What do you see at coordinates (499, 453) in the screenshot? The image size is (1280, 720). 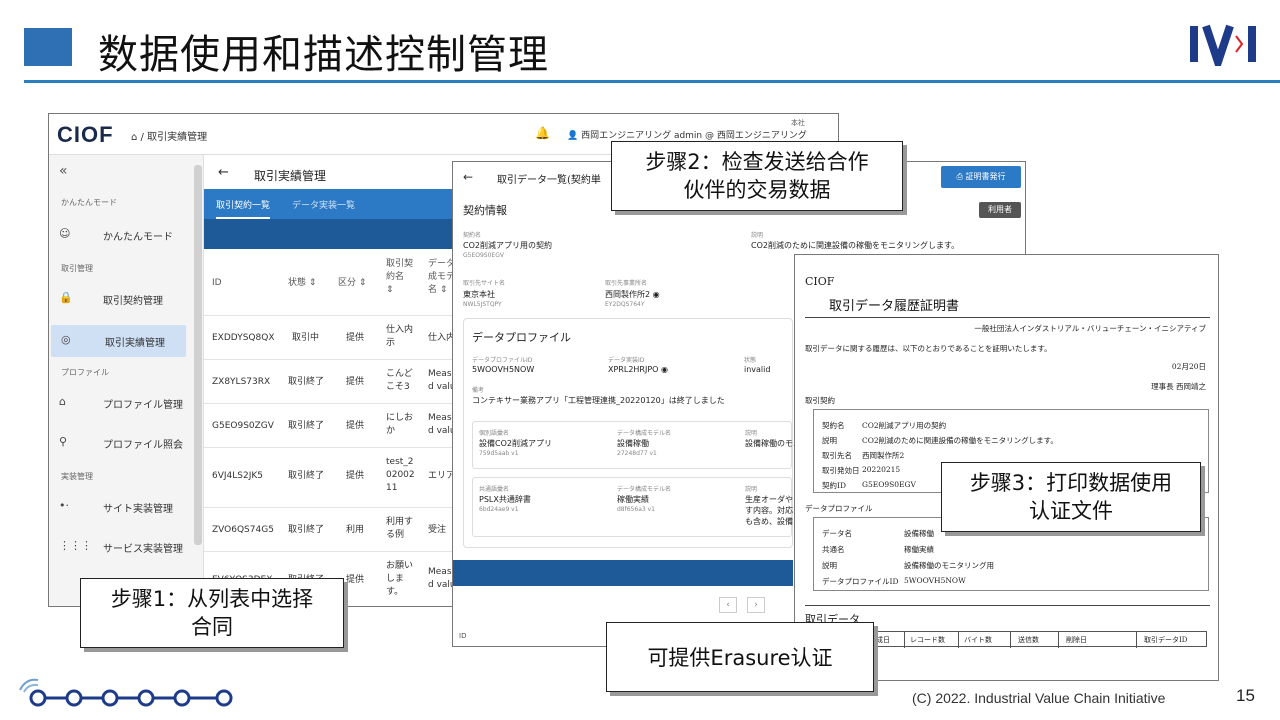 I see `vocab-version: 759d5aab v1` at bounding box center [499, 453].